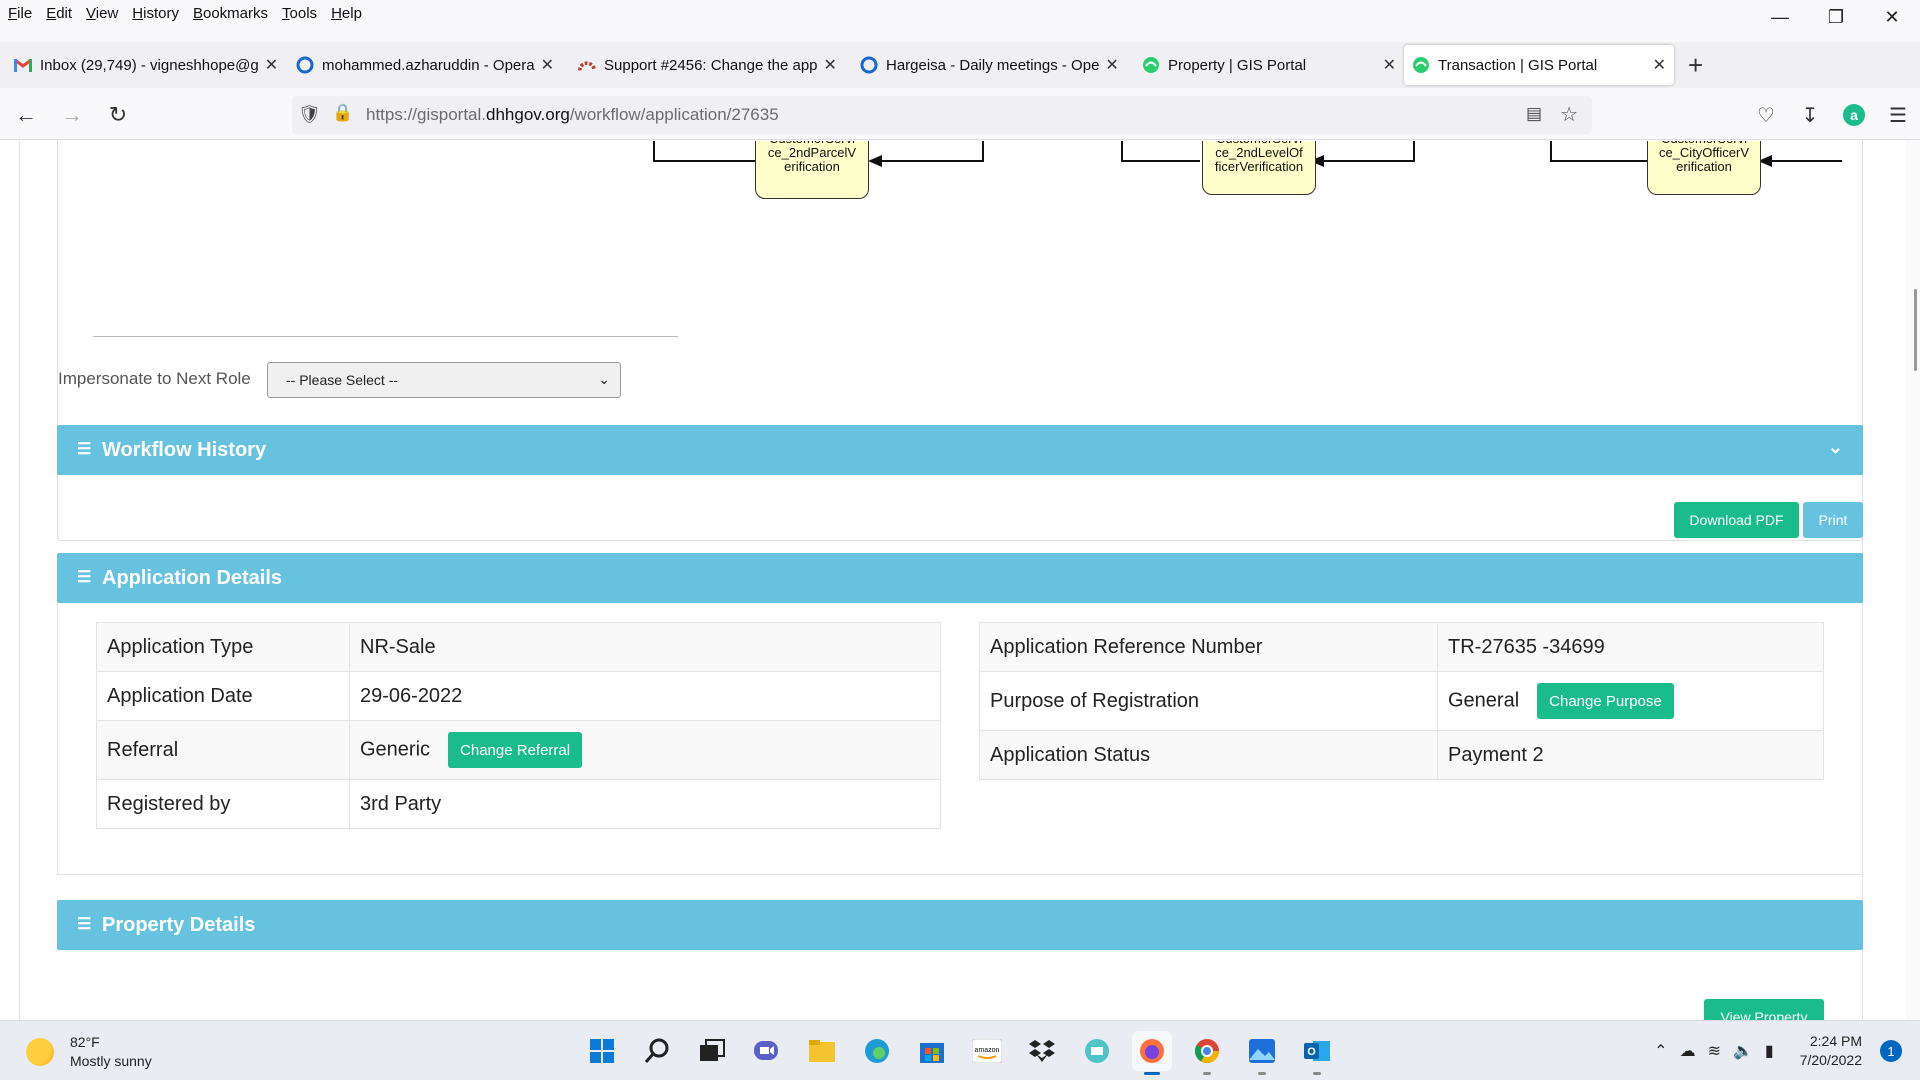 This screenshot has width=1920, height=1080. I want to click on tab-property-gis: Property | GIS Portal ✕, so click(1269, 65).